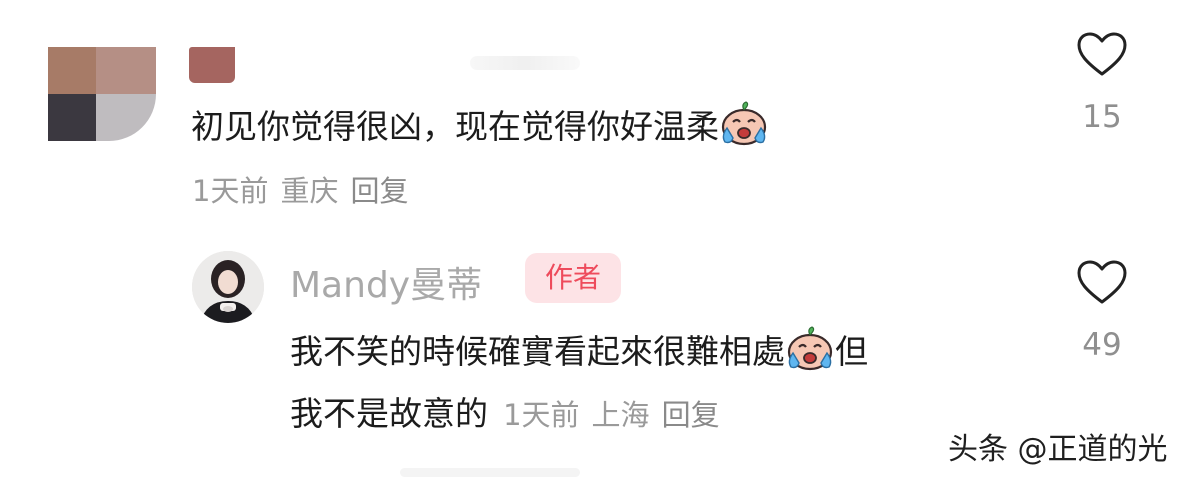 Image resolution: width=1179 pixels, height=477 pixels. Describe the element at coordinates (212, 65) in the screenshot. I see `commenter-name-redacted` at that location.